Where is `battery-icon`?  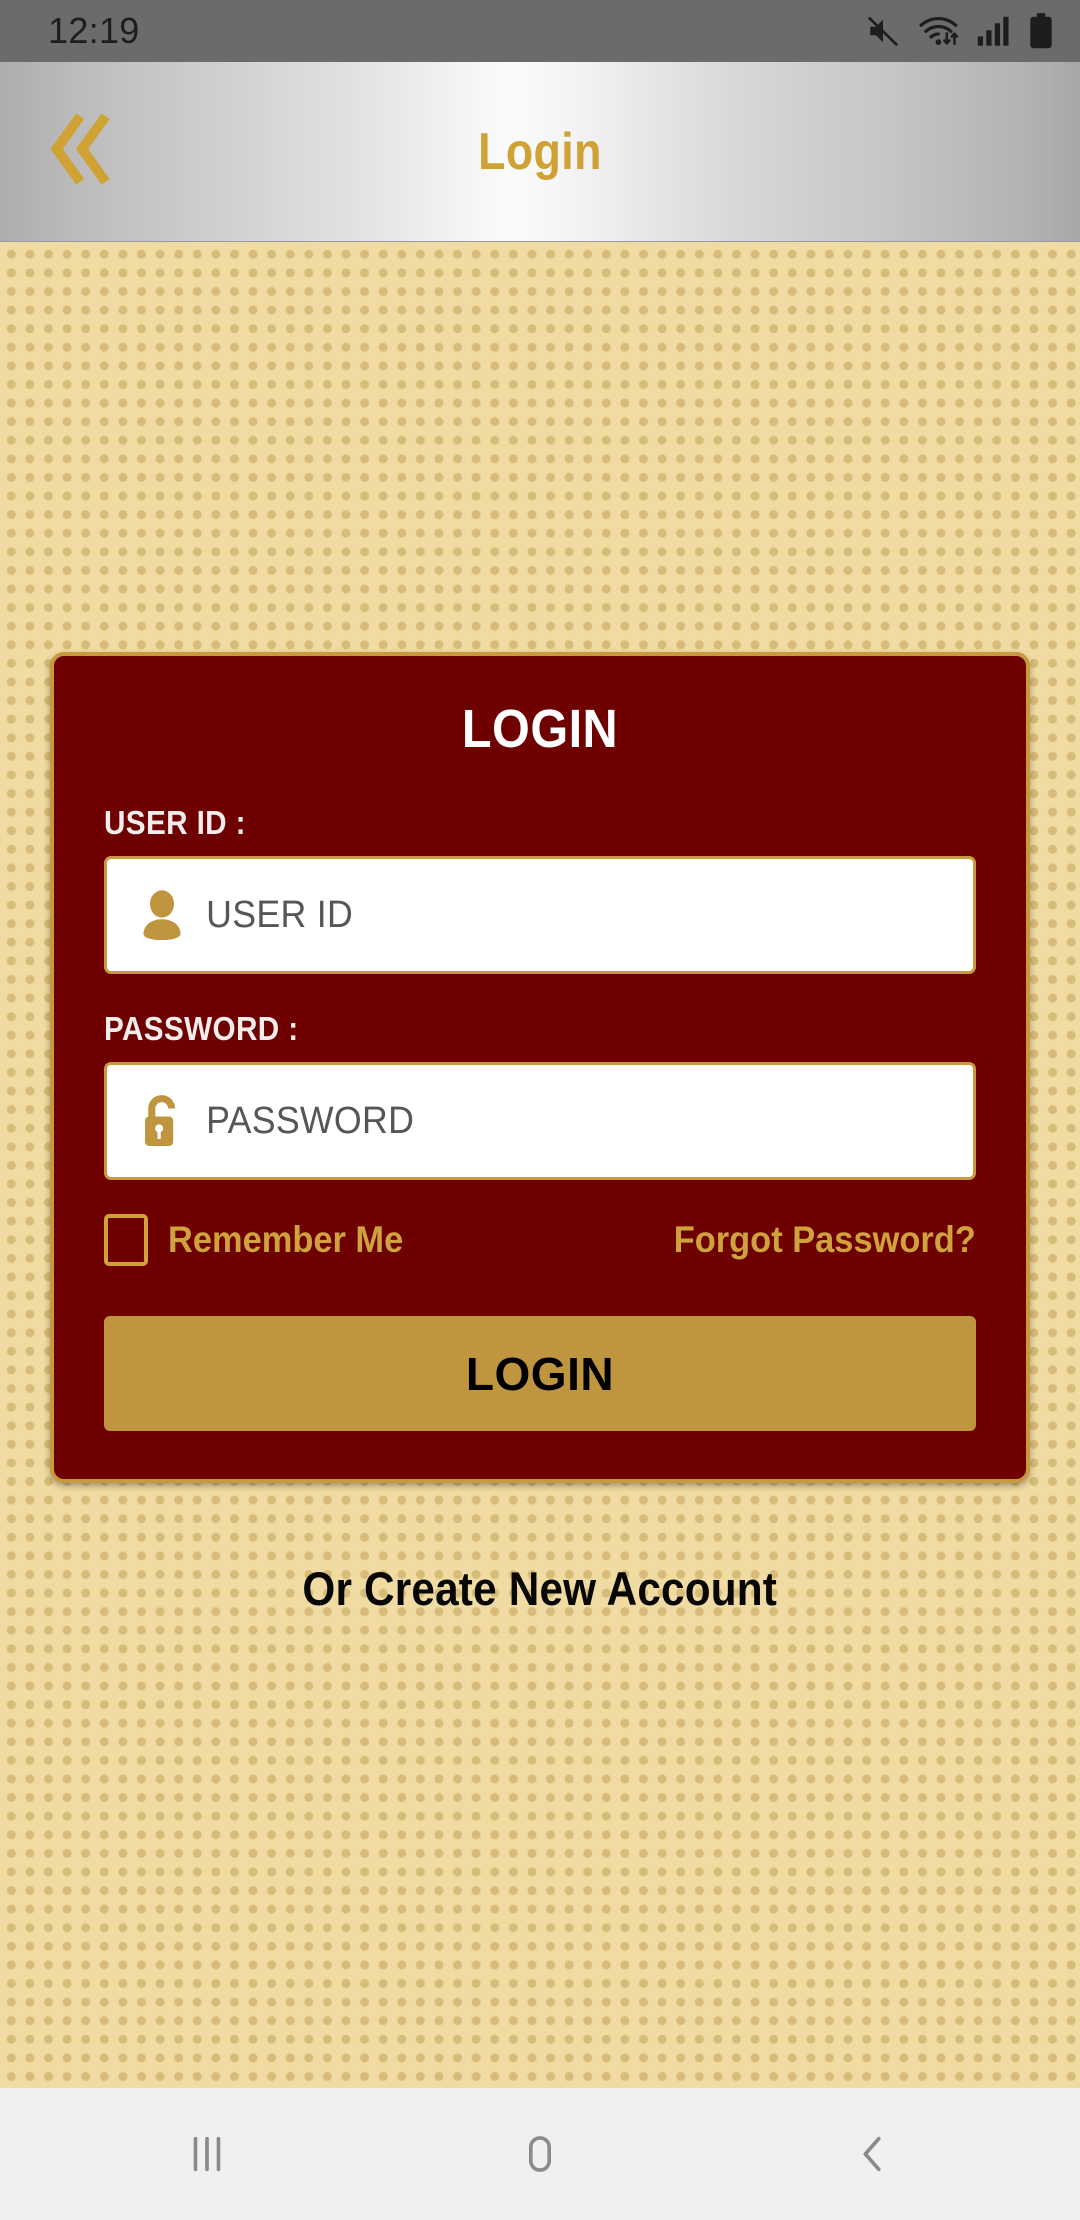 battery-icon is located at coordinates (1041, 31).